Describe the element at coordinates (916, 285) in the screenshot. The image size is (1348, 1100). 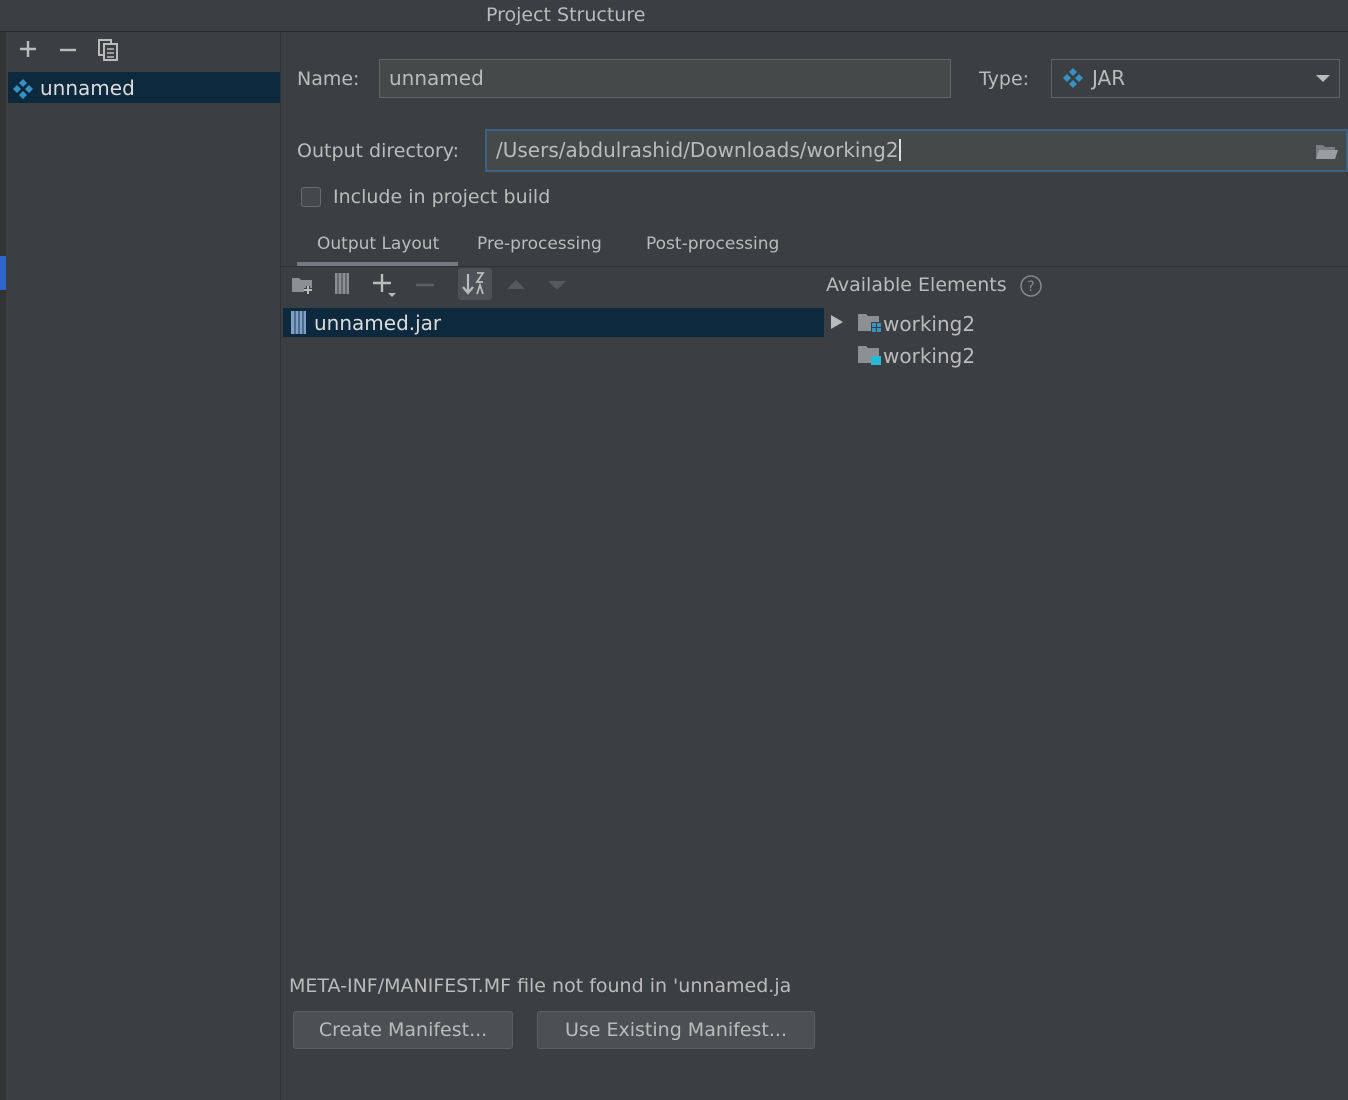
I see `available-elements-title: Available Elements` at that location.